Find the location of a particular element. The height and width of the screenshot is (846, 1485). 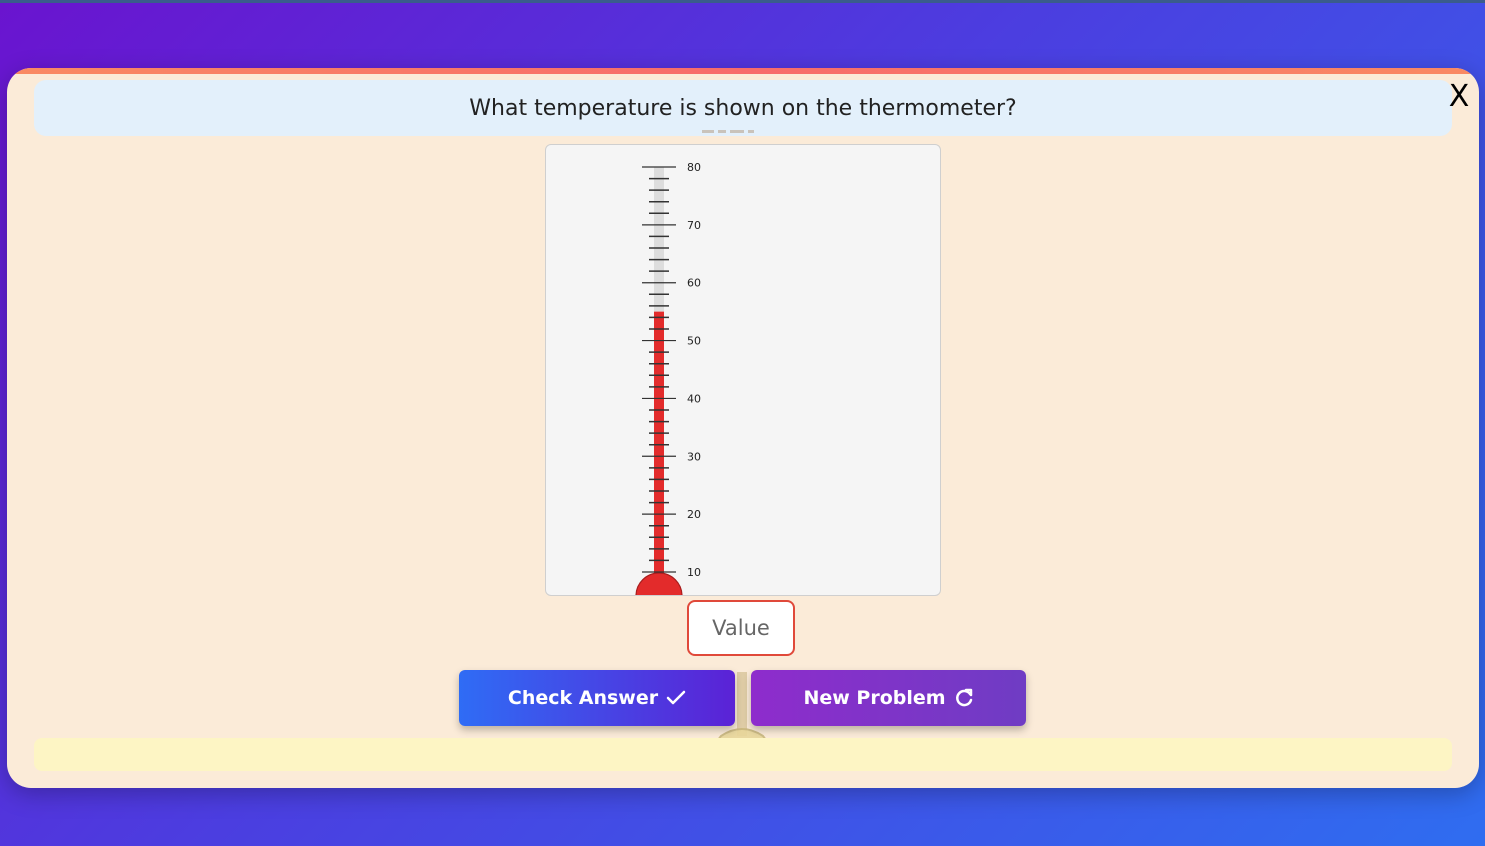

tick-label: 50 is located at coordinates (694, 341).